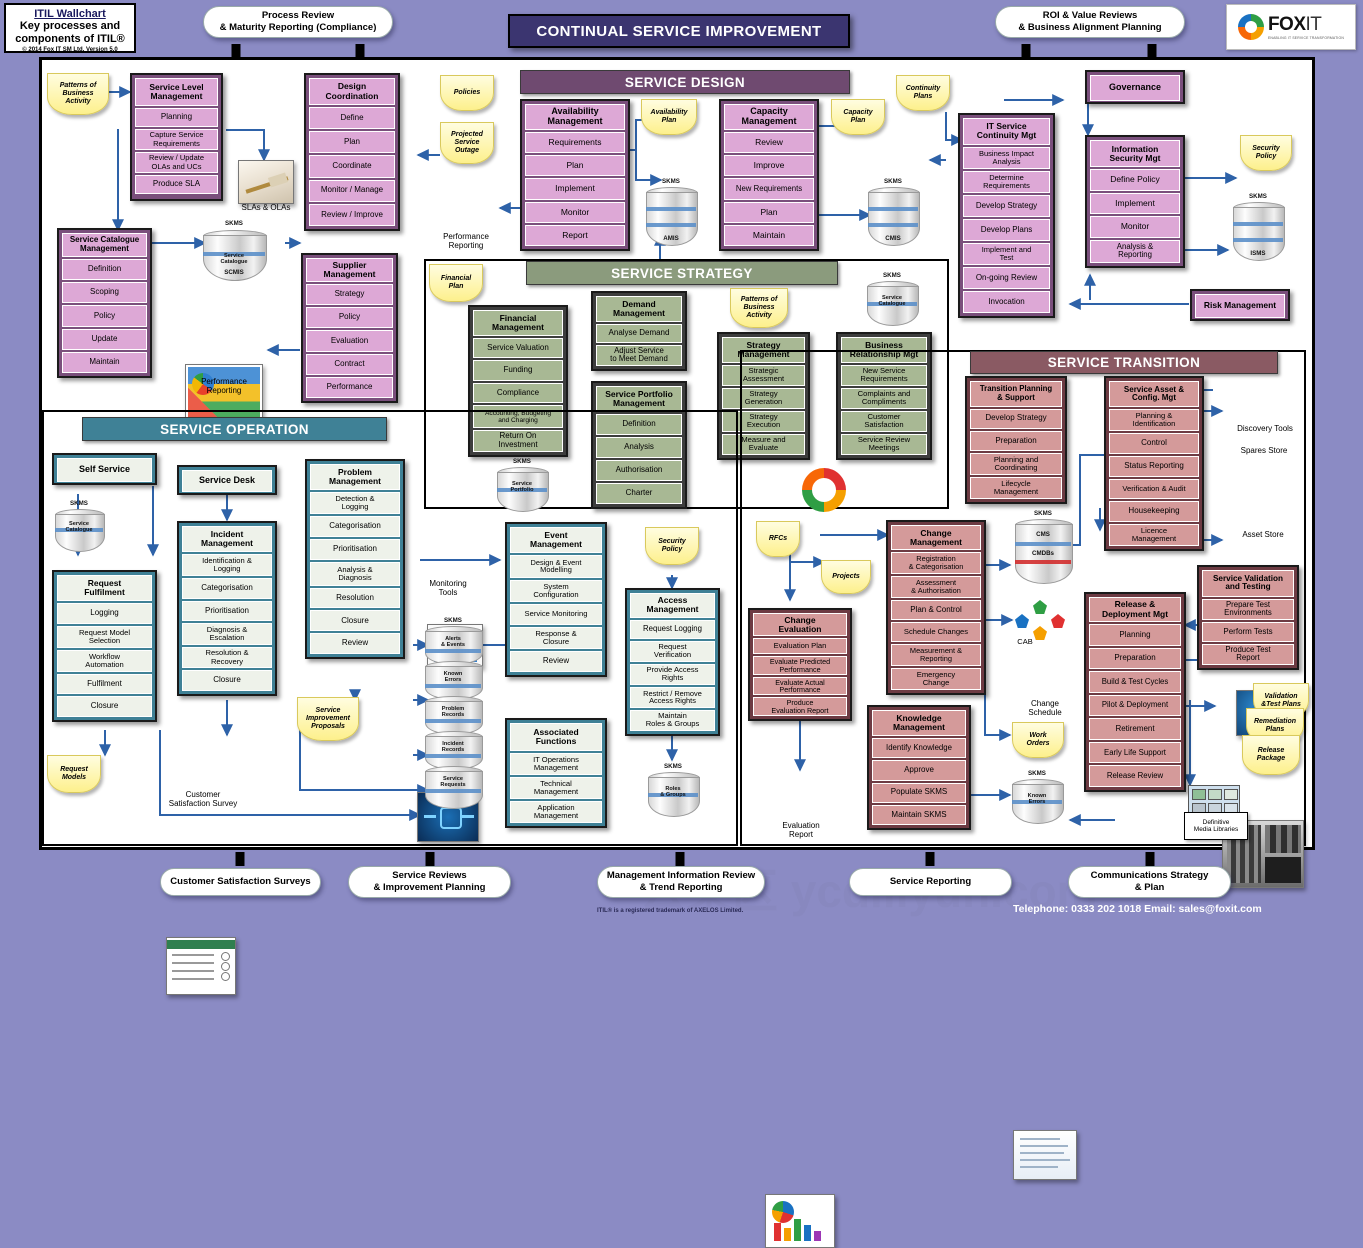  What do you see at coordinates (672, 674) in the screenshot?
I see `process-item: Provide Access Rights` at bounding box center [672, 674].